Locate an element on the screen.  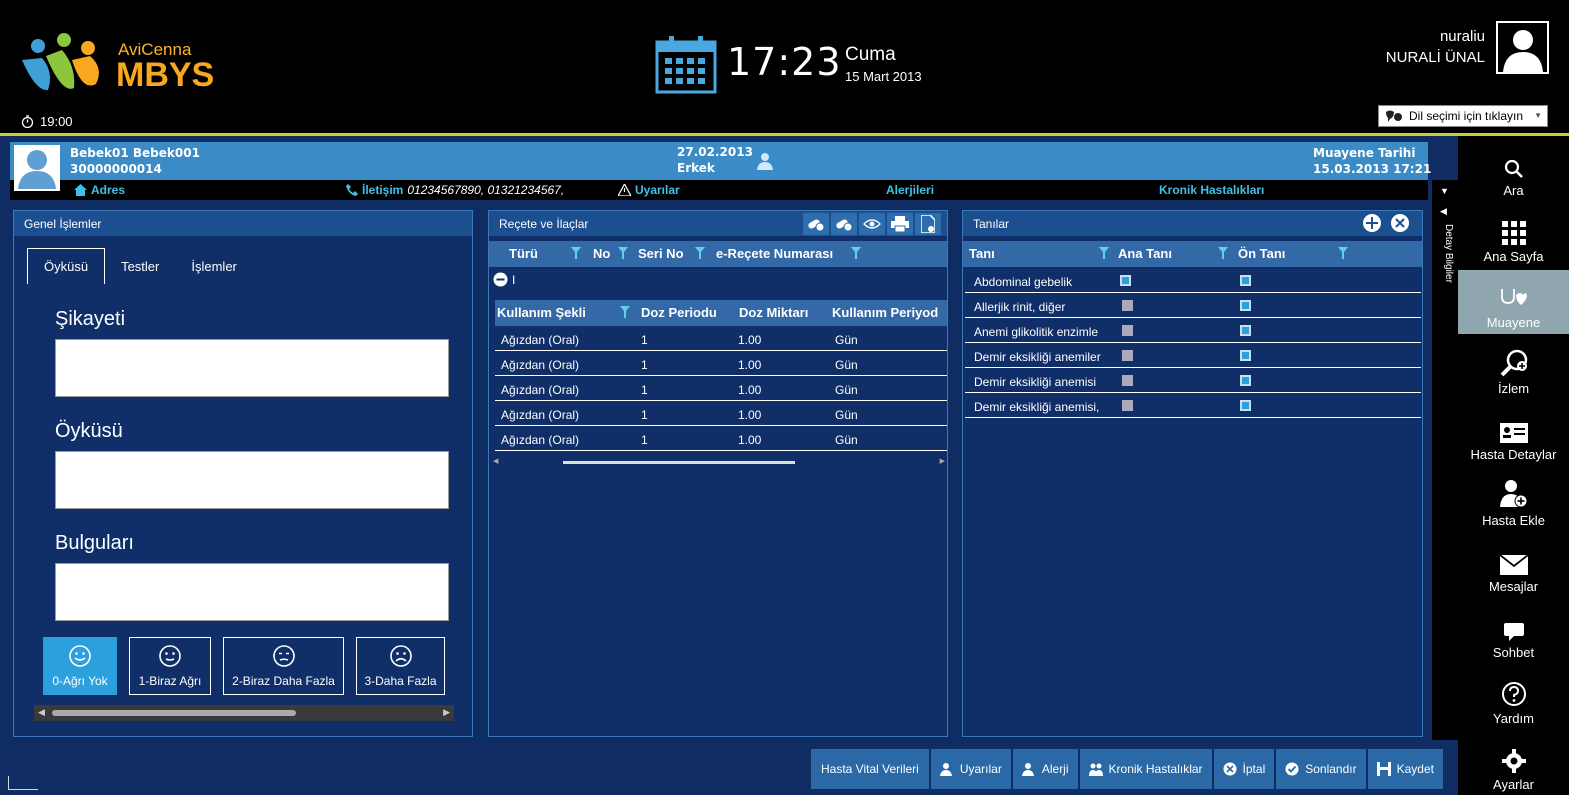
column-header: Doz Miktarı is located at coordinates (773, 312).